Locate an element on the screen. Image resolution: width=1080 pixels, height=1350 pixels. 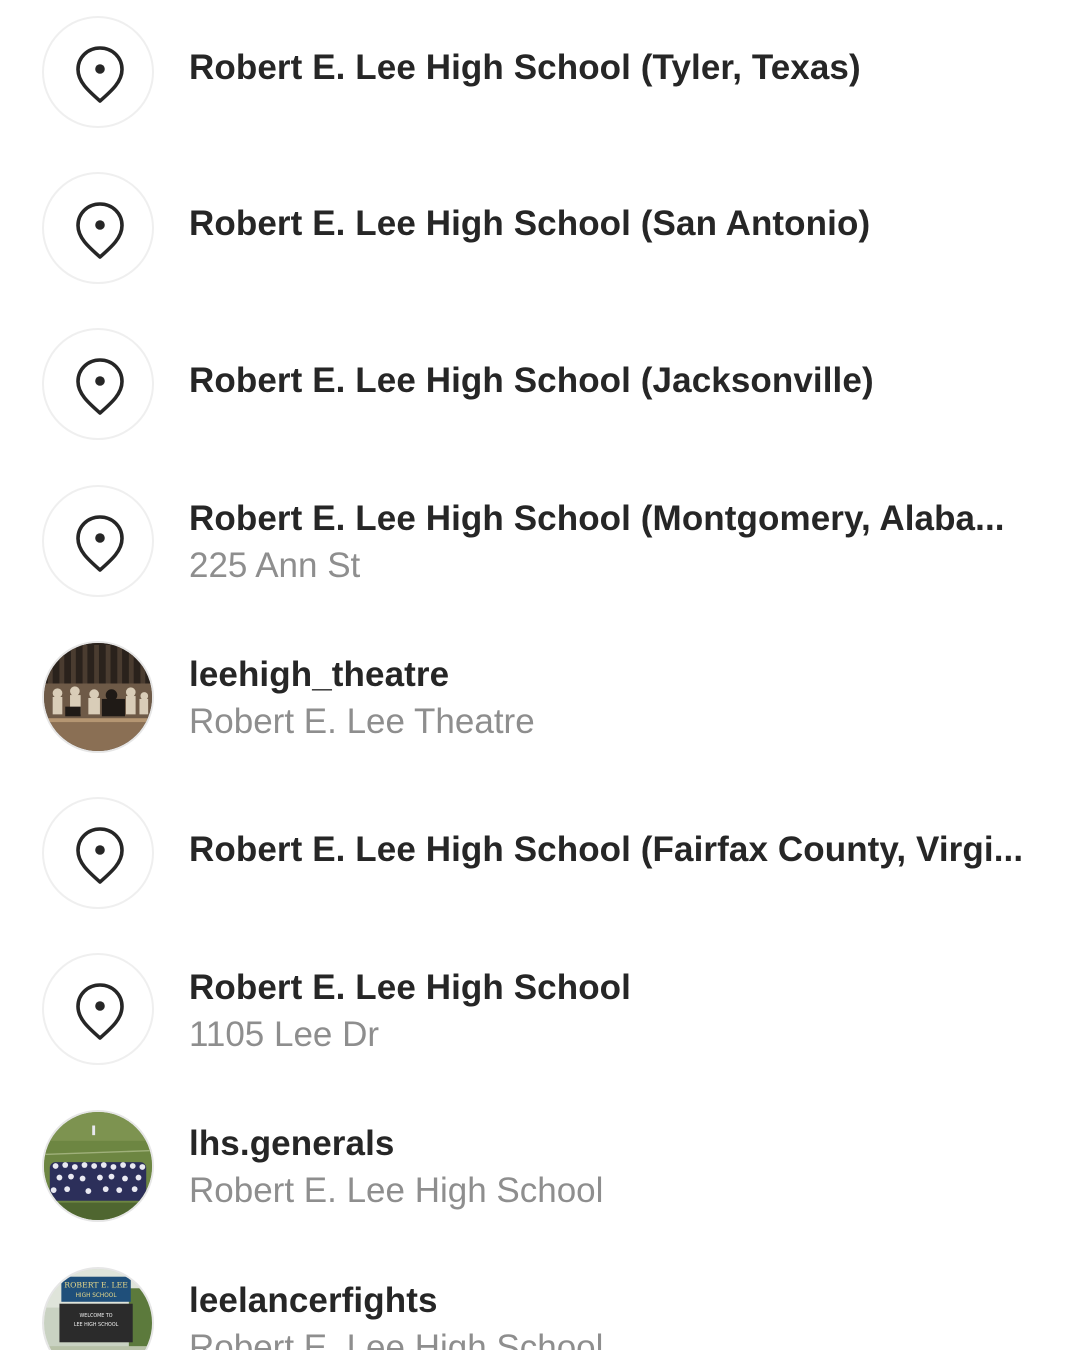
result-row-place: Robert E. Lee High School (Jacksonville) is located at coordinates (540, 390).